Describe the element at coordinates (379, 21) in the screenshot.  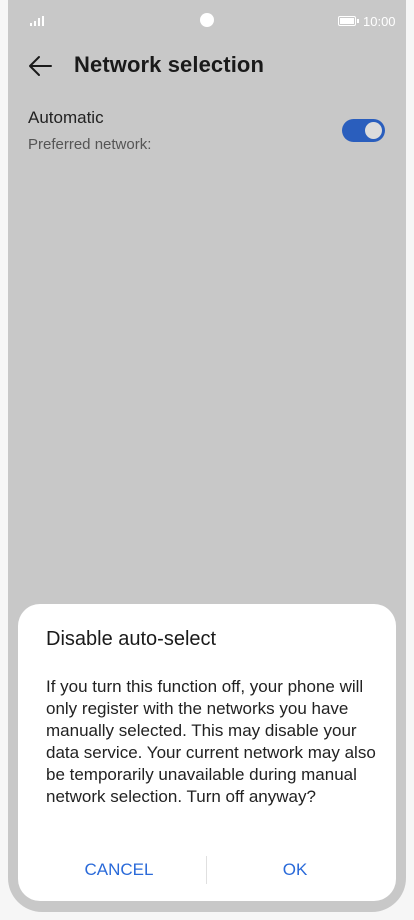
I see `status-time: 10:00` at that location.